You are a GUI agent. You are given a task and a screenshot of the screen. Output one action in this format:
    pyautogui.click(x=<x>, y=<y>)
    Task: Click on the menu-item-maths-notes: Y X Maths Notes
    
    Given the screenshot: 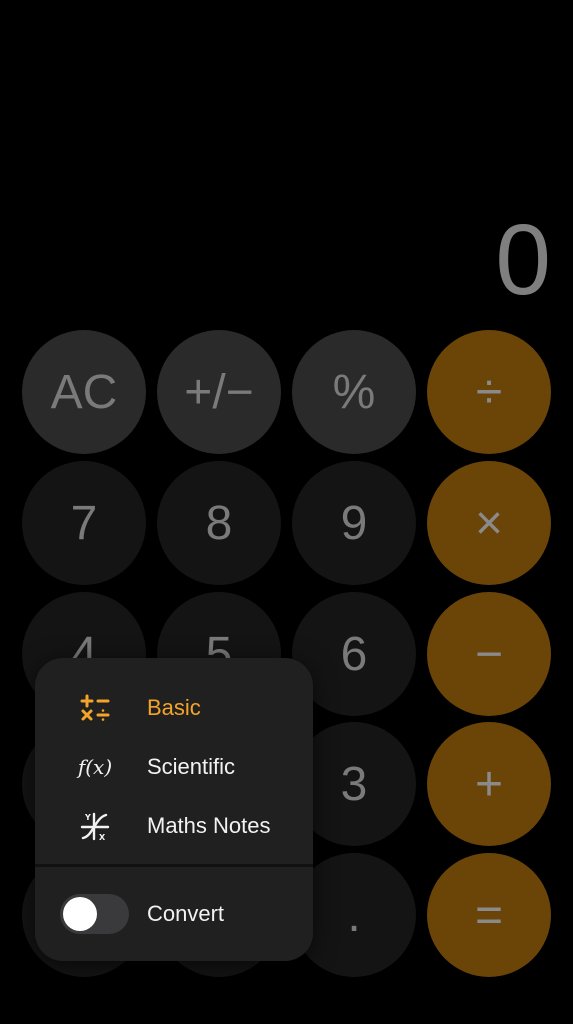 What is the action you would take?
    pyautogui.click(x=174, y=826)
    